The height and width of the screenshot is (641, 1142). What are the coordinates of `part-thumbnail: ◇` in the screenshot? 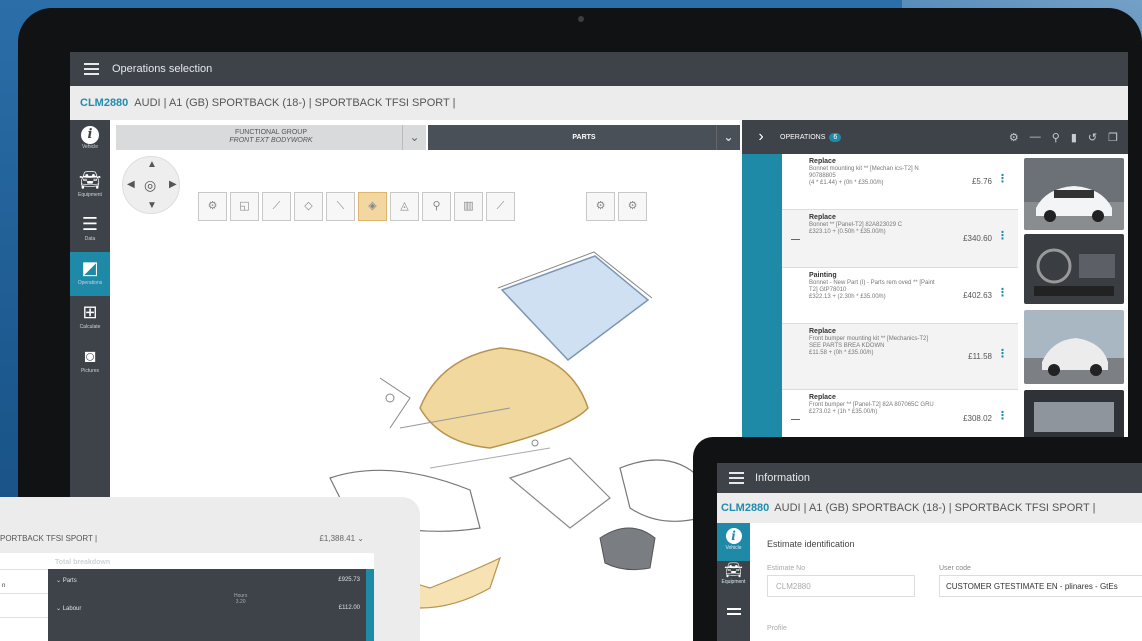 It's located at (308, 206).